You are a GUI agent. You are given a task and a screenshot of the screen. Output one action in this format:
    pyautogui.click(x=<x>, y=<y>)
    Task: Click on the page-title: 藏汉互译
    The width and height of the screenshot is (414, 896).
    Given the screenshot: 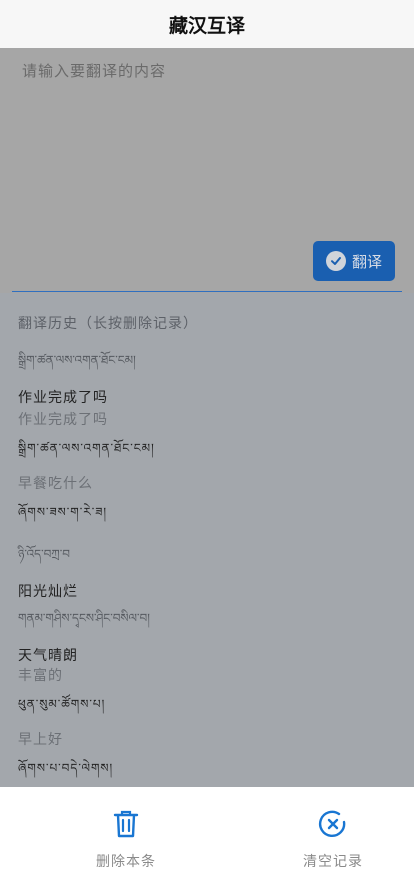 What is the action you would take?
    pyautogui.click(x=206, y=25)
    